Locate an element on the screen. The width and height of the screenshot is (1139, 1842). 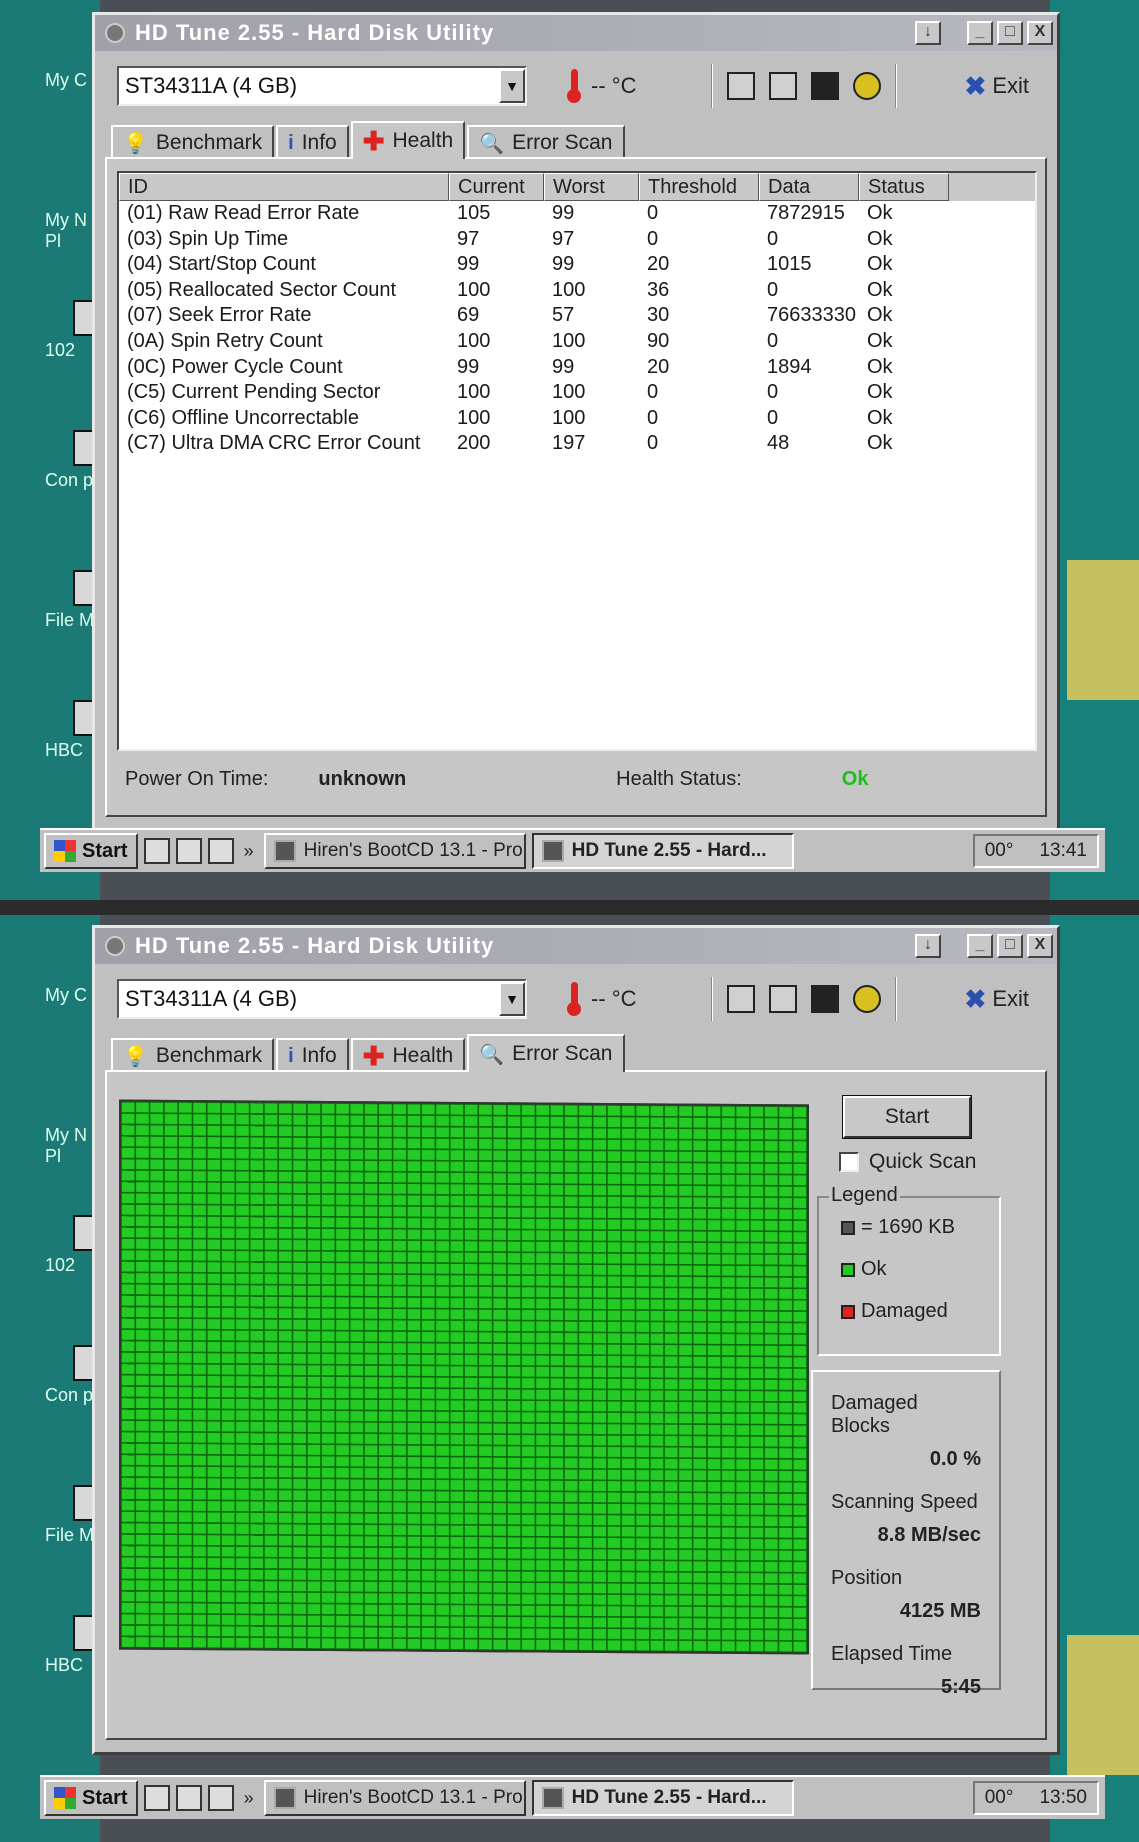
column-header-current: Current is located at coordinates (496, 187).